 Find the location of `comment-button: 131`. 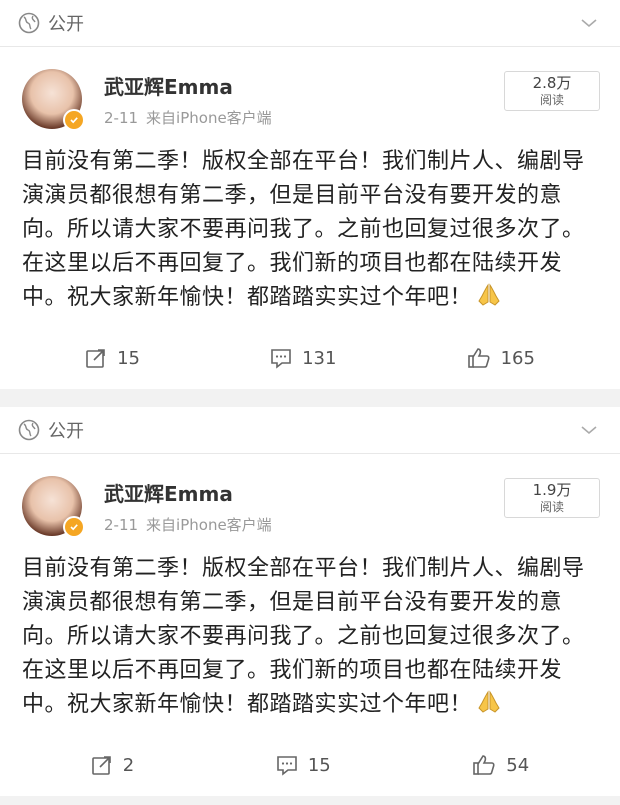

comment-button: 131 is located at coordinates (303, 358).